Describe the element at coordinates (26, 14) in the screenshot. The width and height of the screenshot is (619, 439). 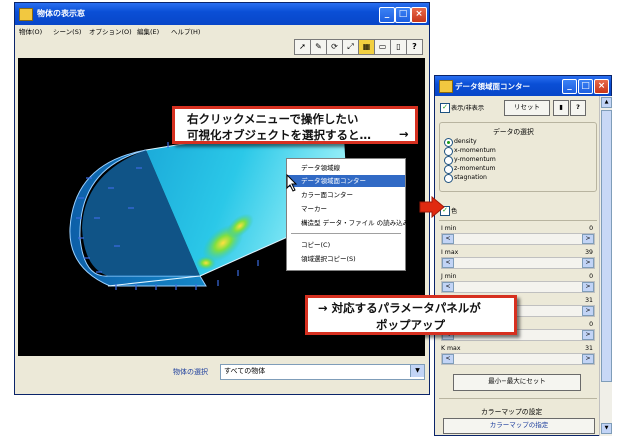
I see `app-icon` at that location.